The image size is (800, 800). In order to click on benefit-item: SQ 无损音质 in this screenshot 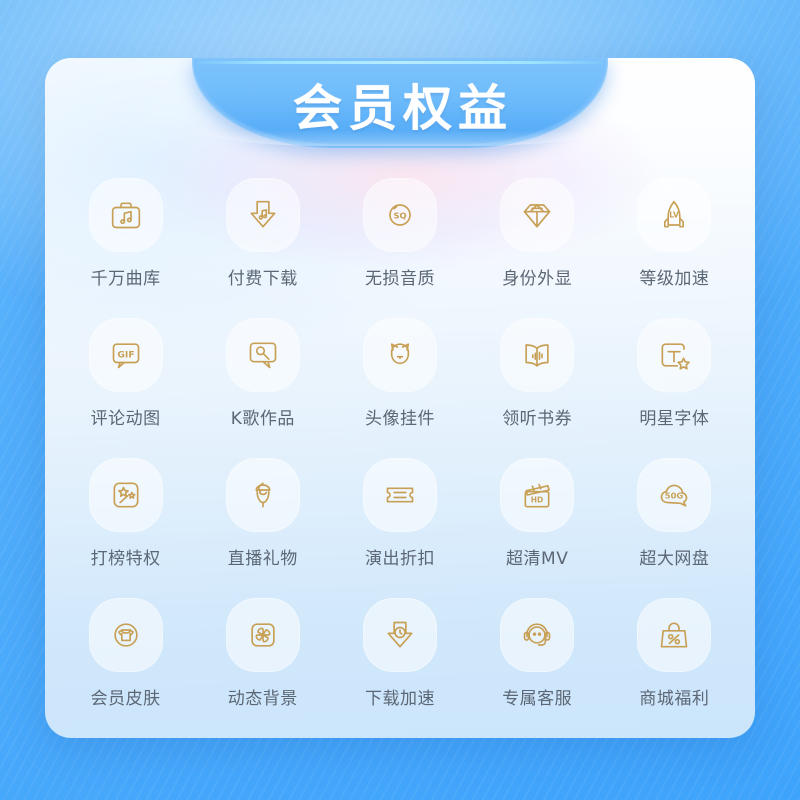, I will do `click(399, 248)`.